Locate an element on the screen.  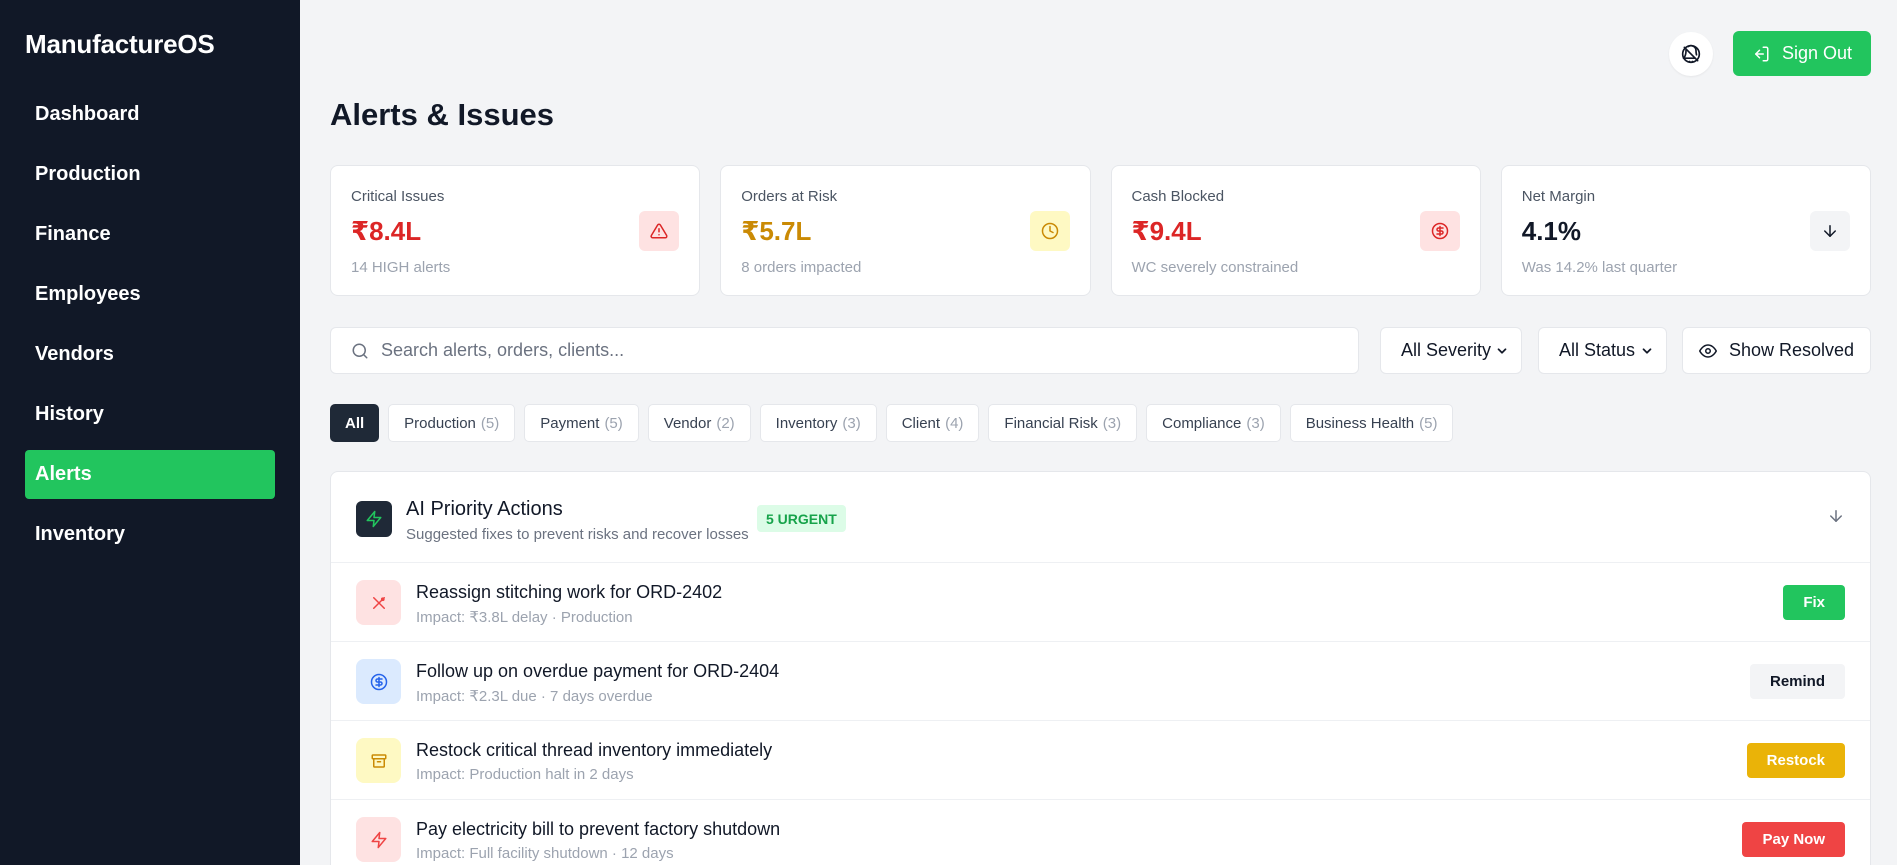
search-input is located at coordinates (861, 350).